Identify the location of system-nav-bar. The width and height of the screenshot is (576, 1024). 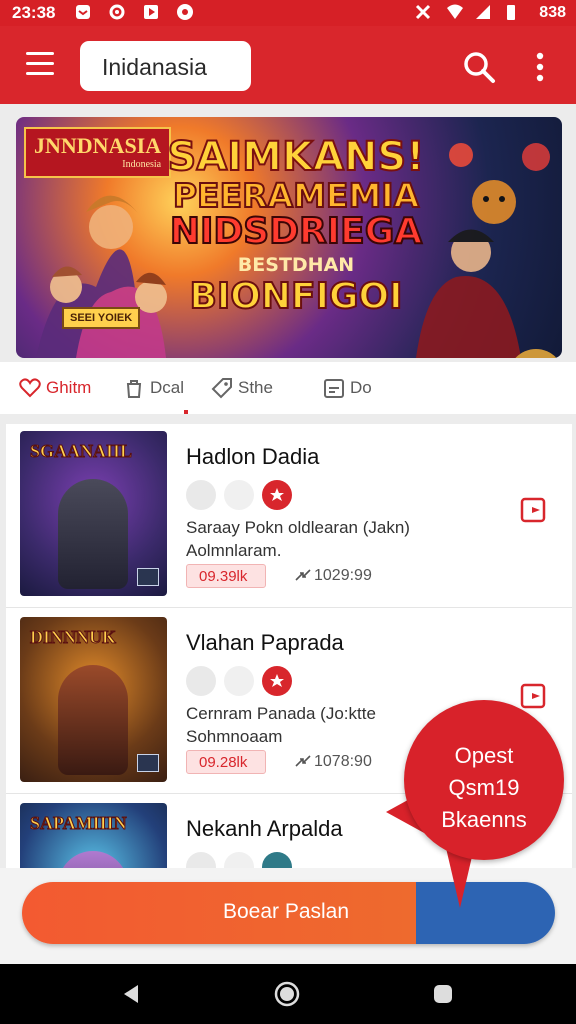
(288, 994).